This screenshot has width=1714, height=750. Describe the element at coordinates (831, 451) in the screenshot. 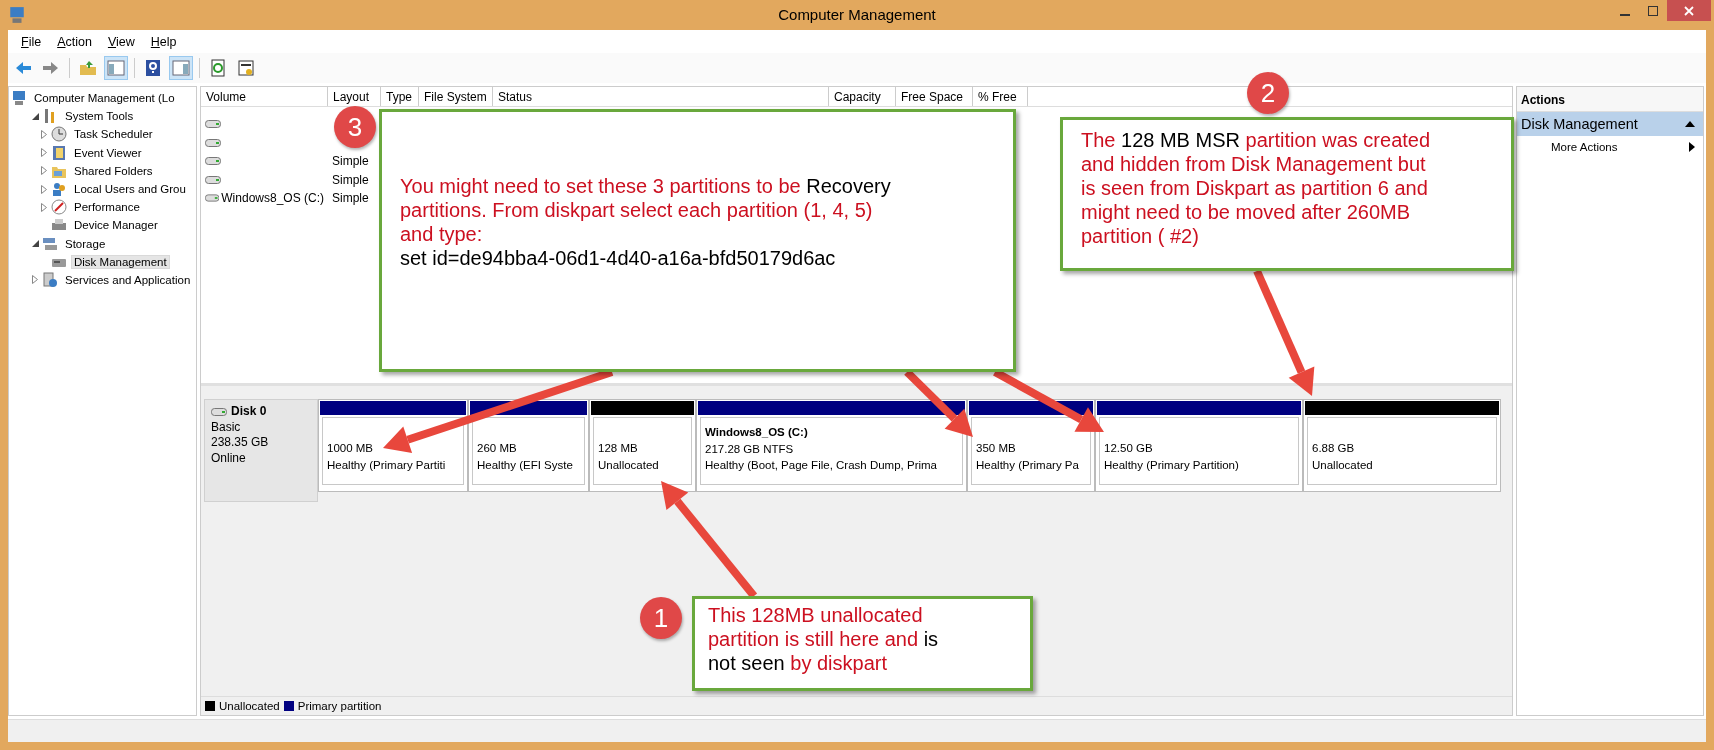

I see `partition-box: Windows8_OS (C:) 217.28 GB NTFS Healthy (Boot, Page File, Crash Dump, Prima` at that location.